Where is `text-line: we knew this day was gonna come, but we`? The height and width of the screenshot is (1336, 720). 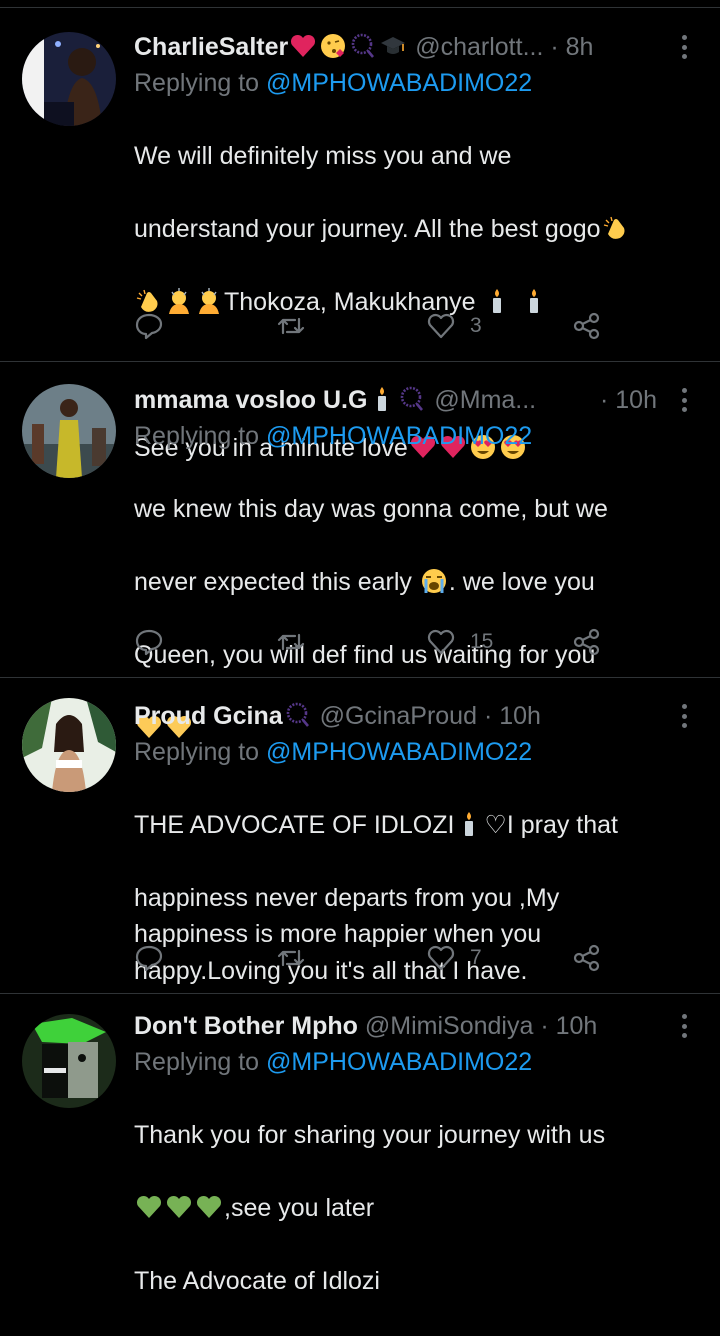 text-line: we knew this day was gonna come, but we is located at coordinates (371, 508).